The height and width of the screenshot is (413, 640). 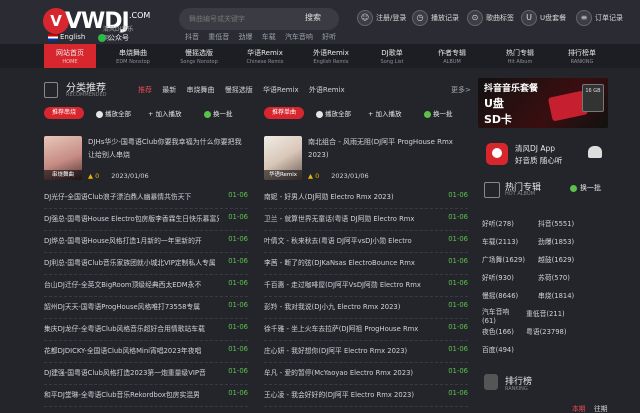 What do you see at coordinates (63, 158) in the screenshot?
I see `featured-thumbnail: 串烧舞曲` at bounding box center [63, 158].